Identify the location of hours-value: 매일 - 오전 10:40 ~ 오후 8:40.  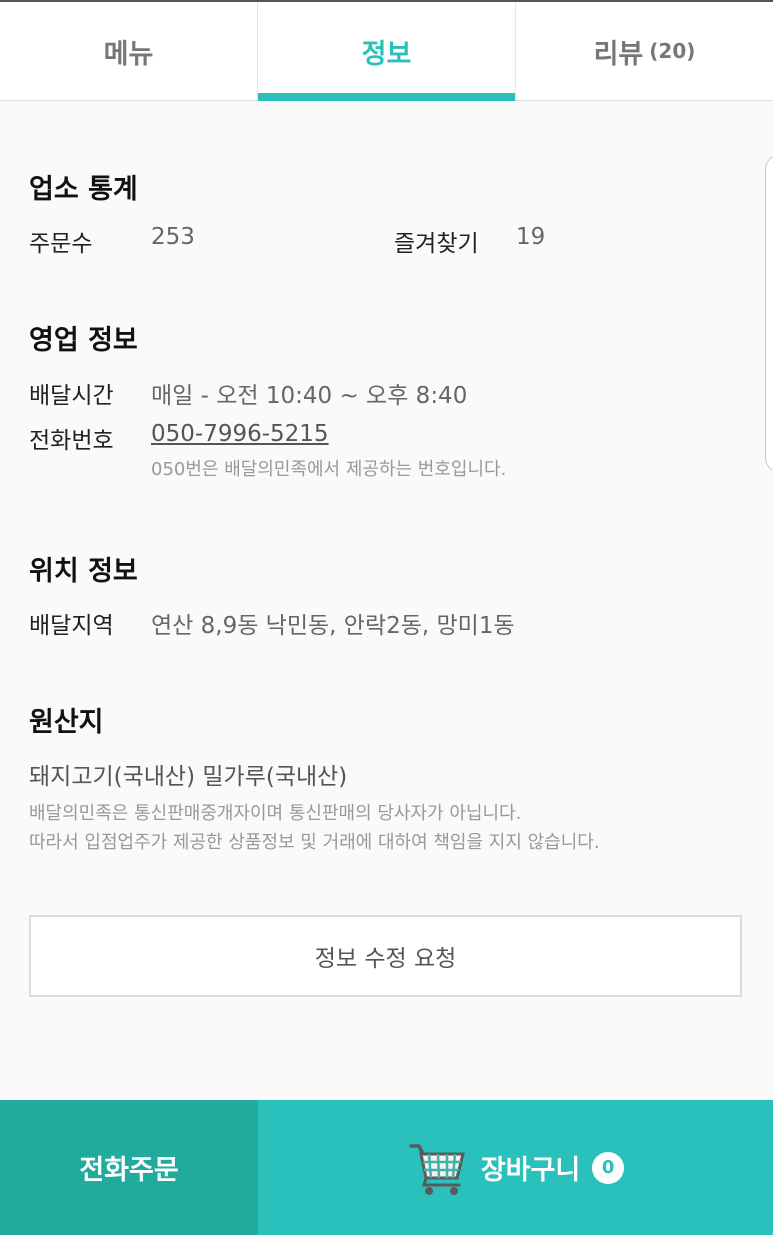
(309, 396).